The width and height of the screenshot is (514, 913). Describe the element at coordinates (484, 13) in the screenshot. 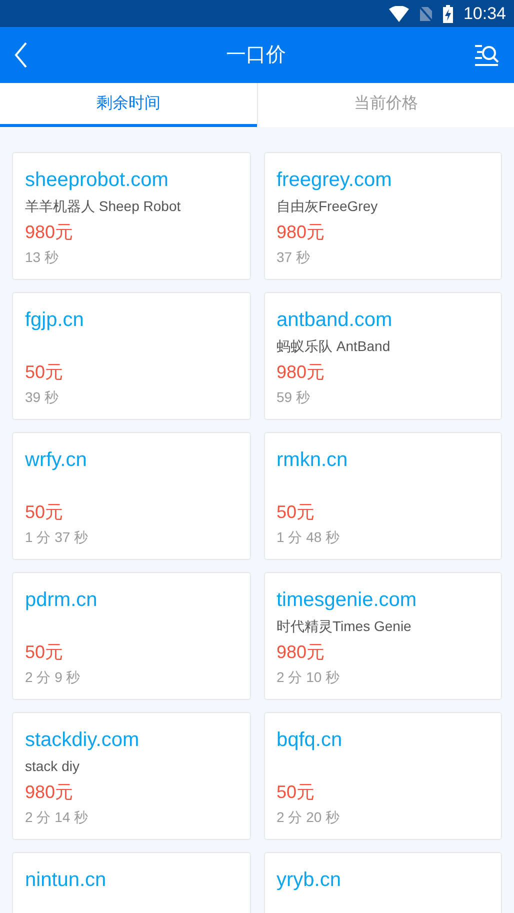

I see `clock: 10:34` at that location.